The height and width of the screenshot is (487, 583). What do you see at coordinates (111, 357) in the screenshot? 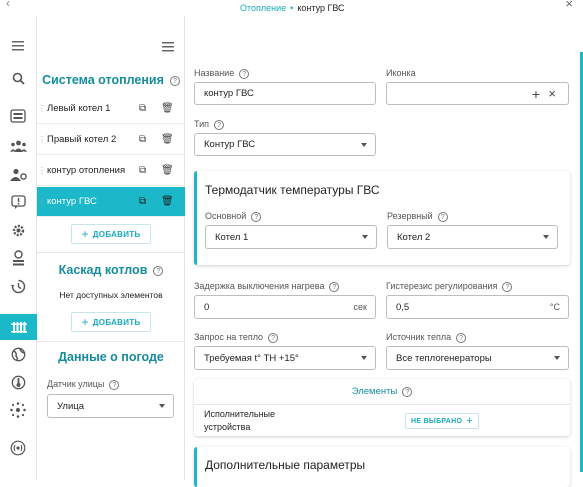
I see `weather-title-text: Данные о погоде` at bounding box center [111, 357].